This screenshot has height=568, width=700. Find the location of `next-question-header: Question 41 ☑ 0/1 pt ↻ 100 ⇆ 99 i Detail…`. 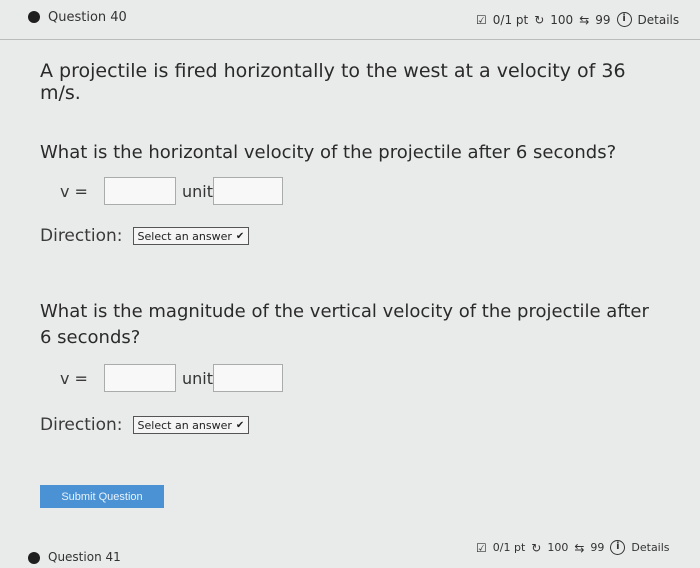

next-question-header: Question 41 ☑ 0/1 pt ↻ 100 ⇆ 99 i Detail… is located at coordinates (350, 552).